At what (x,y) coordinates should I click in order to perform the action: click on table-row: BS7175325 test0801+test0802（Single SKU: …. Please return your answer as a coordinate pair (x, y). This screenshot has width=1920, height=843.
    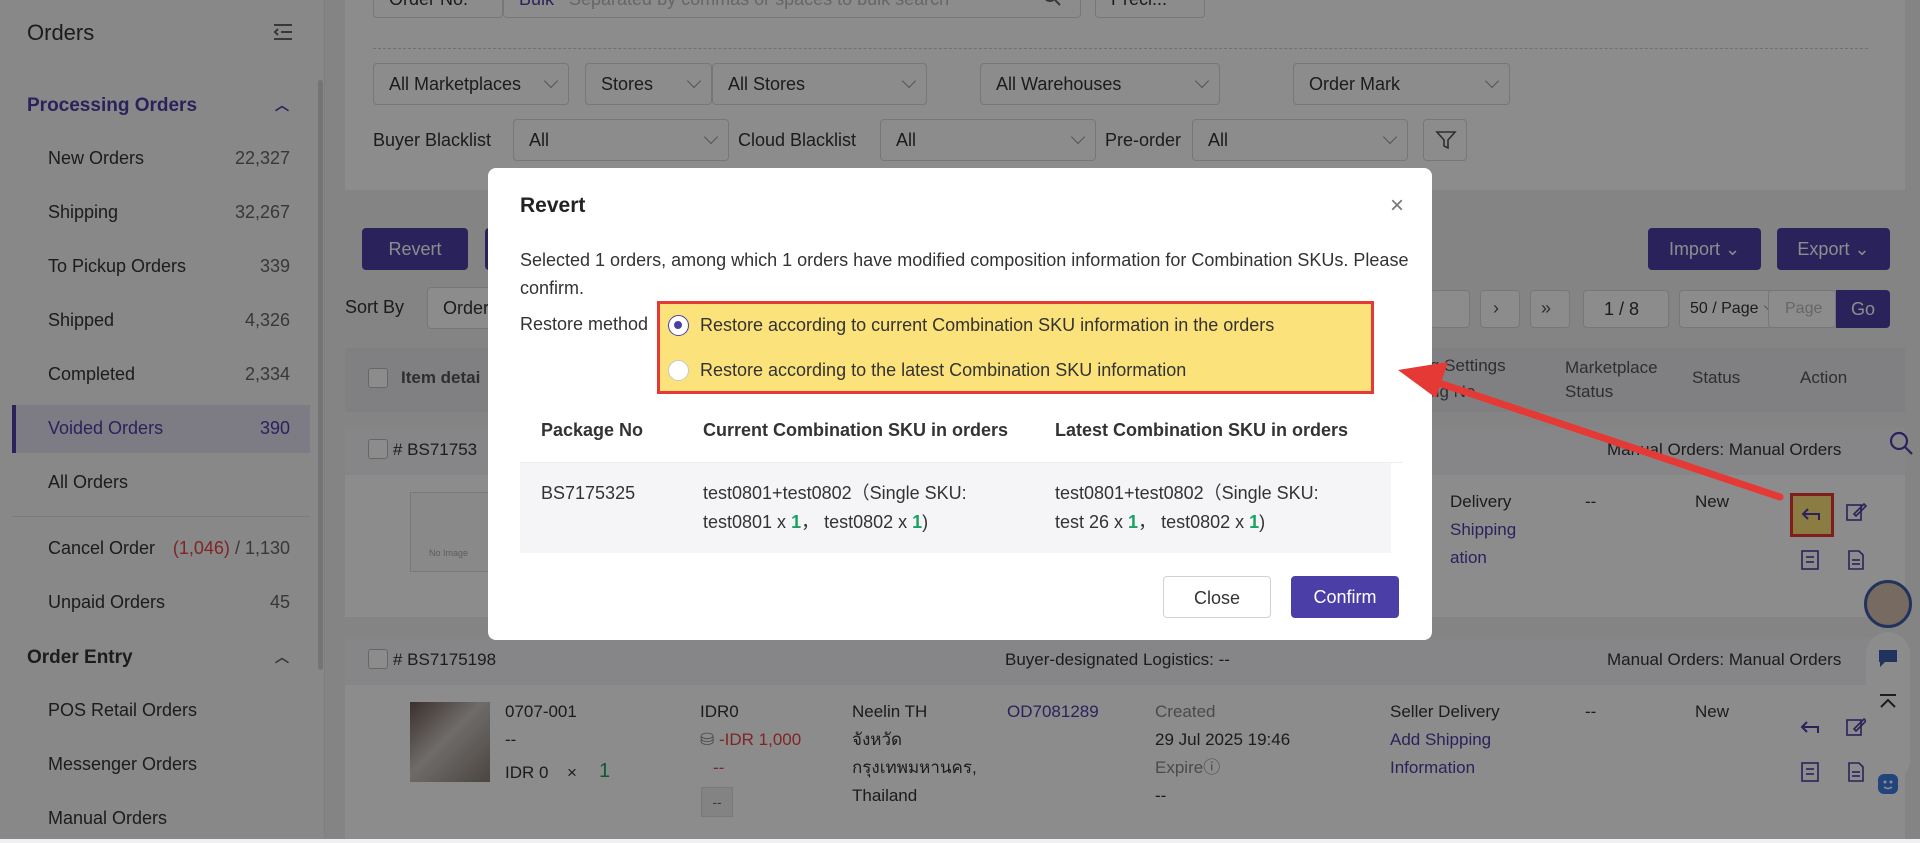
    Looking at the image, I should click on (955, 508).